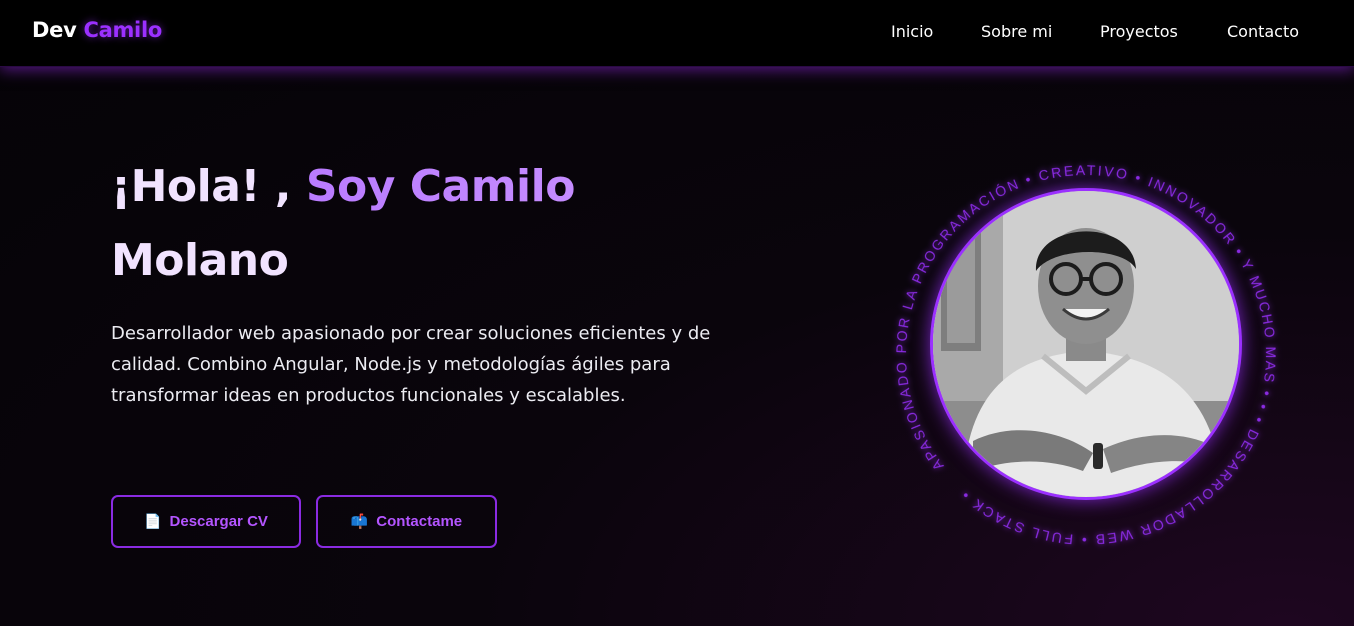  What do you see at coordinates (153, 521) in the screenshot?
I see `document-icon: 📄` at bounding box center [153, 521].